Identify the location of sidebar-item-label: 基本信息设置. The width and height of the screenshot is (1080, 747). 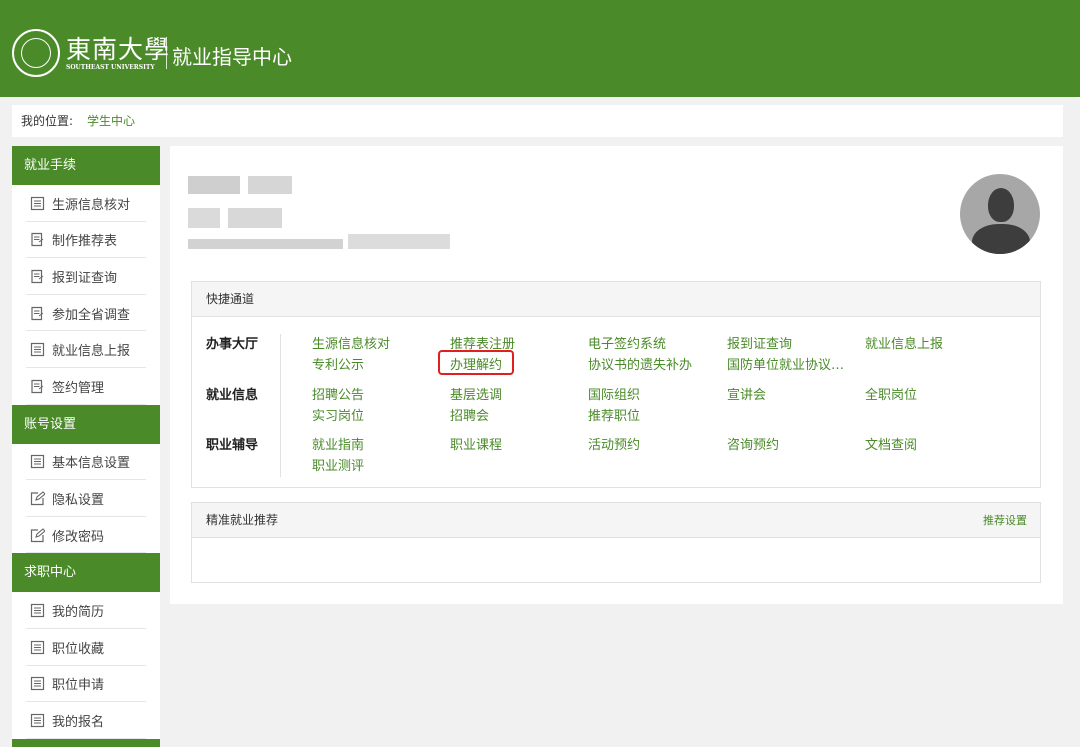
(91, 464).